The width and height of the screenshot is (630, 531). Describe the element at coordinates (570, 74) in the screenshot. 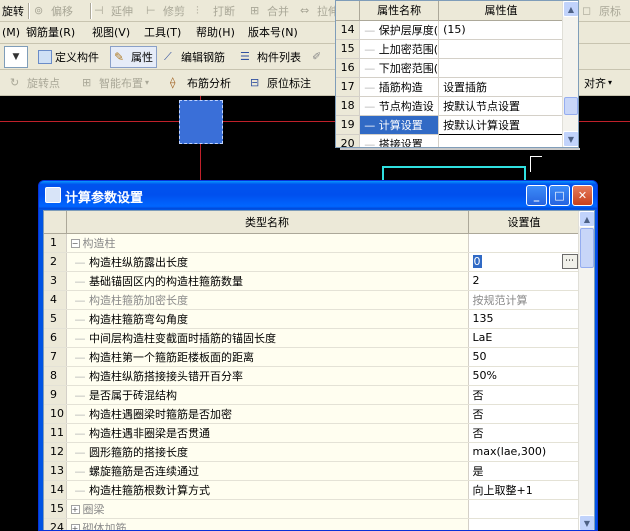

I see `property-scrollbar: ▲ ▼` at that location.